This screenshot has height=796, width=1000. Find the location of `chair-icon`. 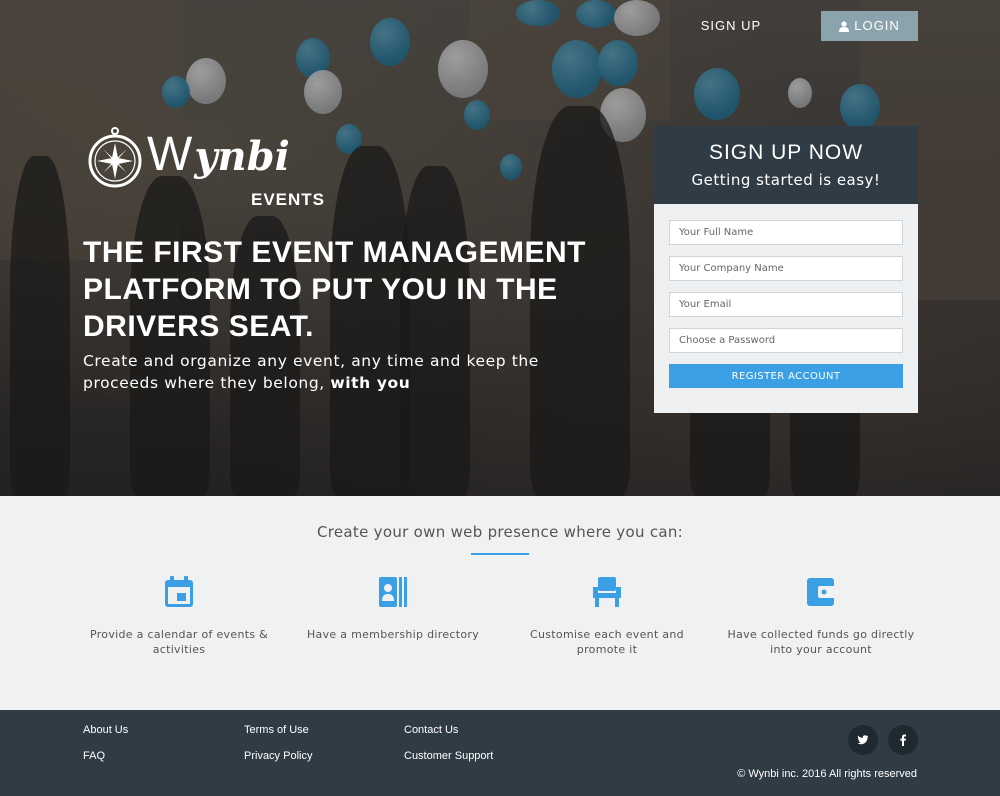

chair-icon is located at coordinates (607, 592).